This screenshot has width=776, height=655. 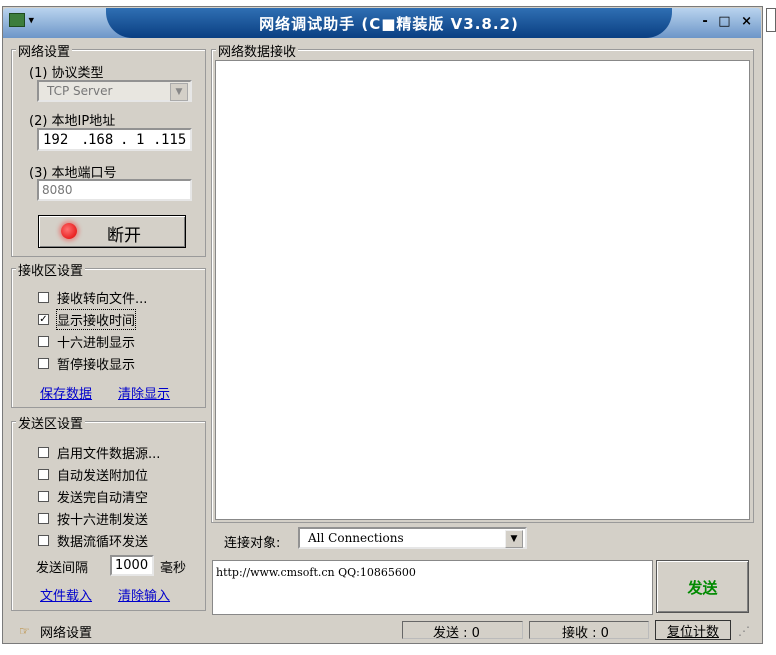 I want to click on file-source-checkbox, so click(x=43, y=452).